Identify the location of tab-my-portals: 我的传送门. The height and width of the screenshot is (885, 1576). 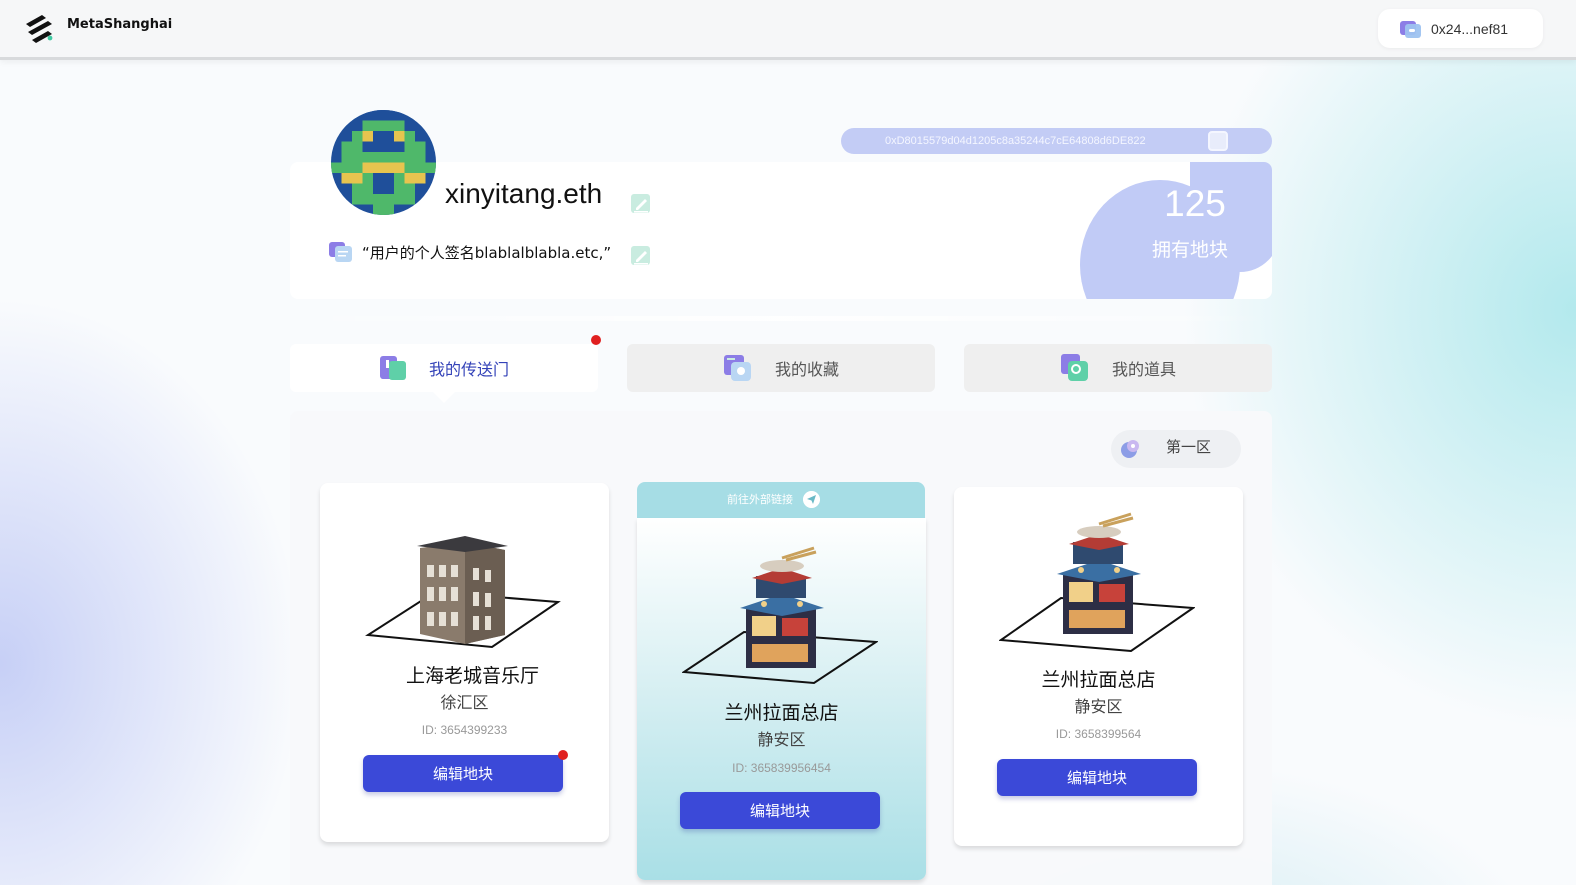
(444, 368).